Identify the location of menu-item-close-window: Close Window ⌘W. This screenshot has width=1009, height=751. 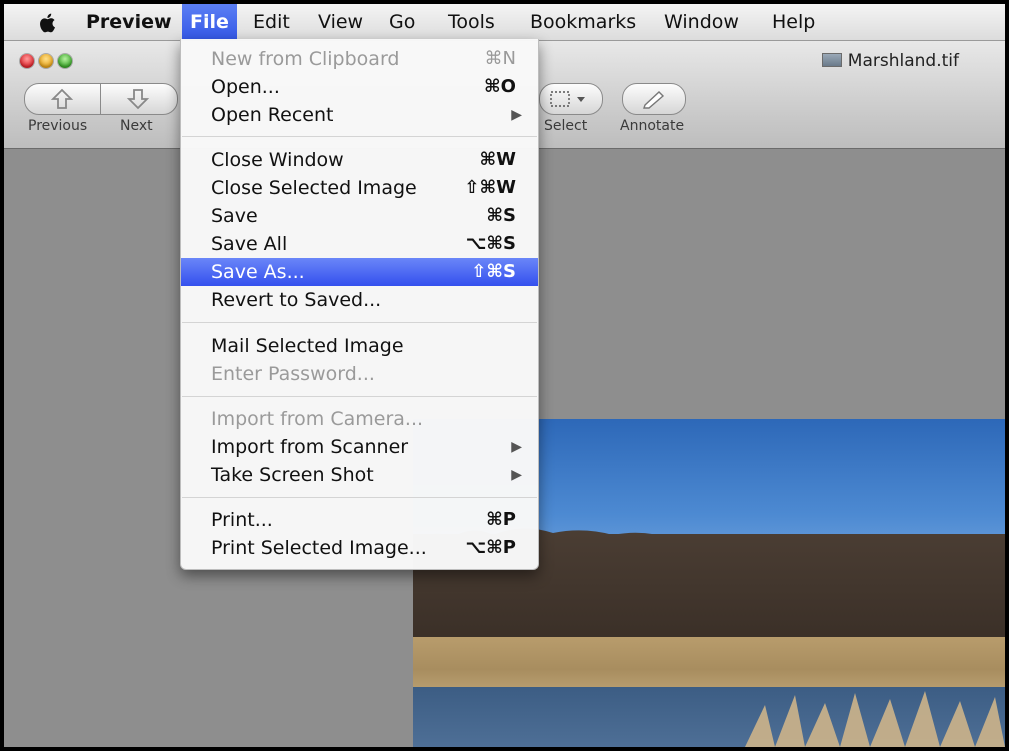
(359, 160).